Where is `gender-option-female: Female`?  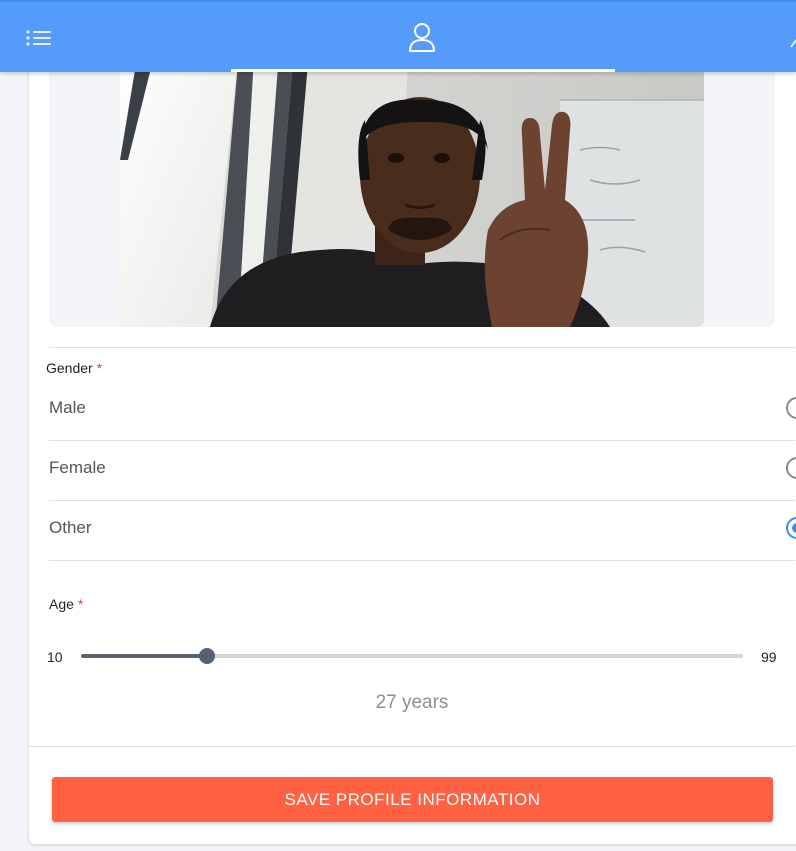 gender-option-female: Female is located at coordinates (422, 470).